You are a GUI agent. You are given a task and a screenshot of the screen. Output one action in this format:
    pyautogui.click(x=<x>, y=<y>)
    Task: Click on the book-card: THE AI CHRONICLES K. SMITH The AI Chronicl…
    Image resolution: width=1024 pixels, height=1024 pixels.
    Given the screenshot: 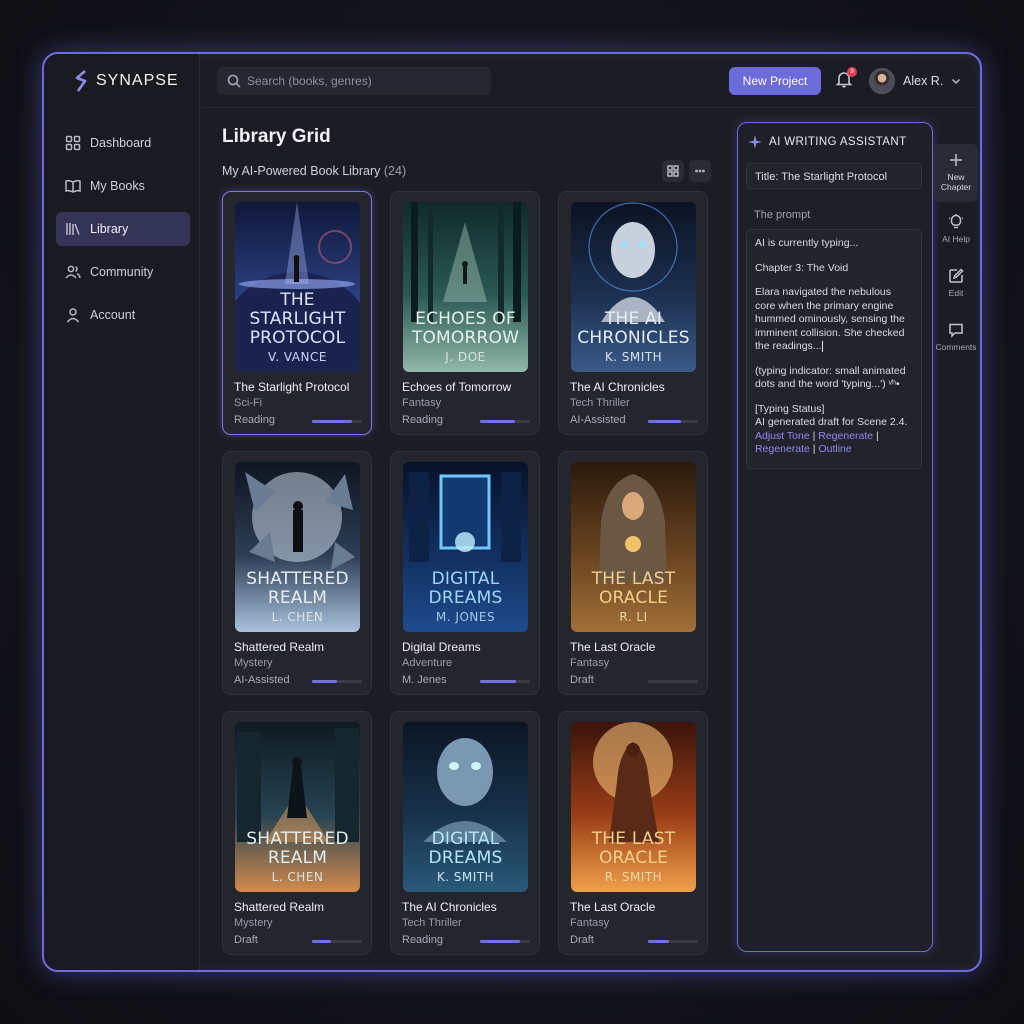 What is the action you would take?
    pyautogui.click(x=633, y=313)
    